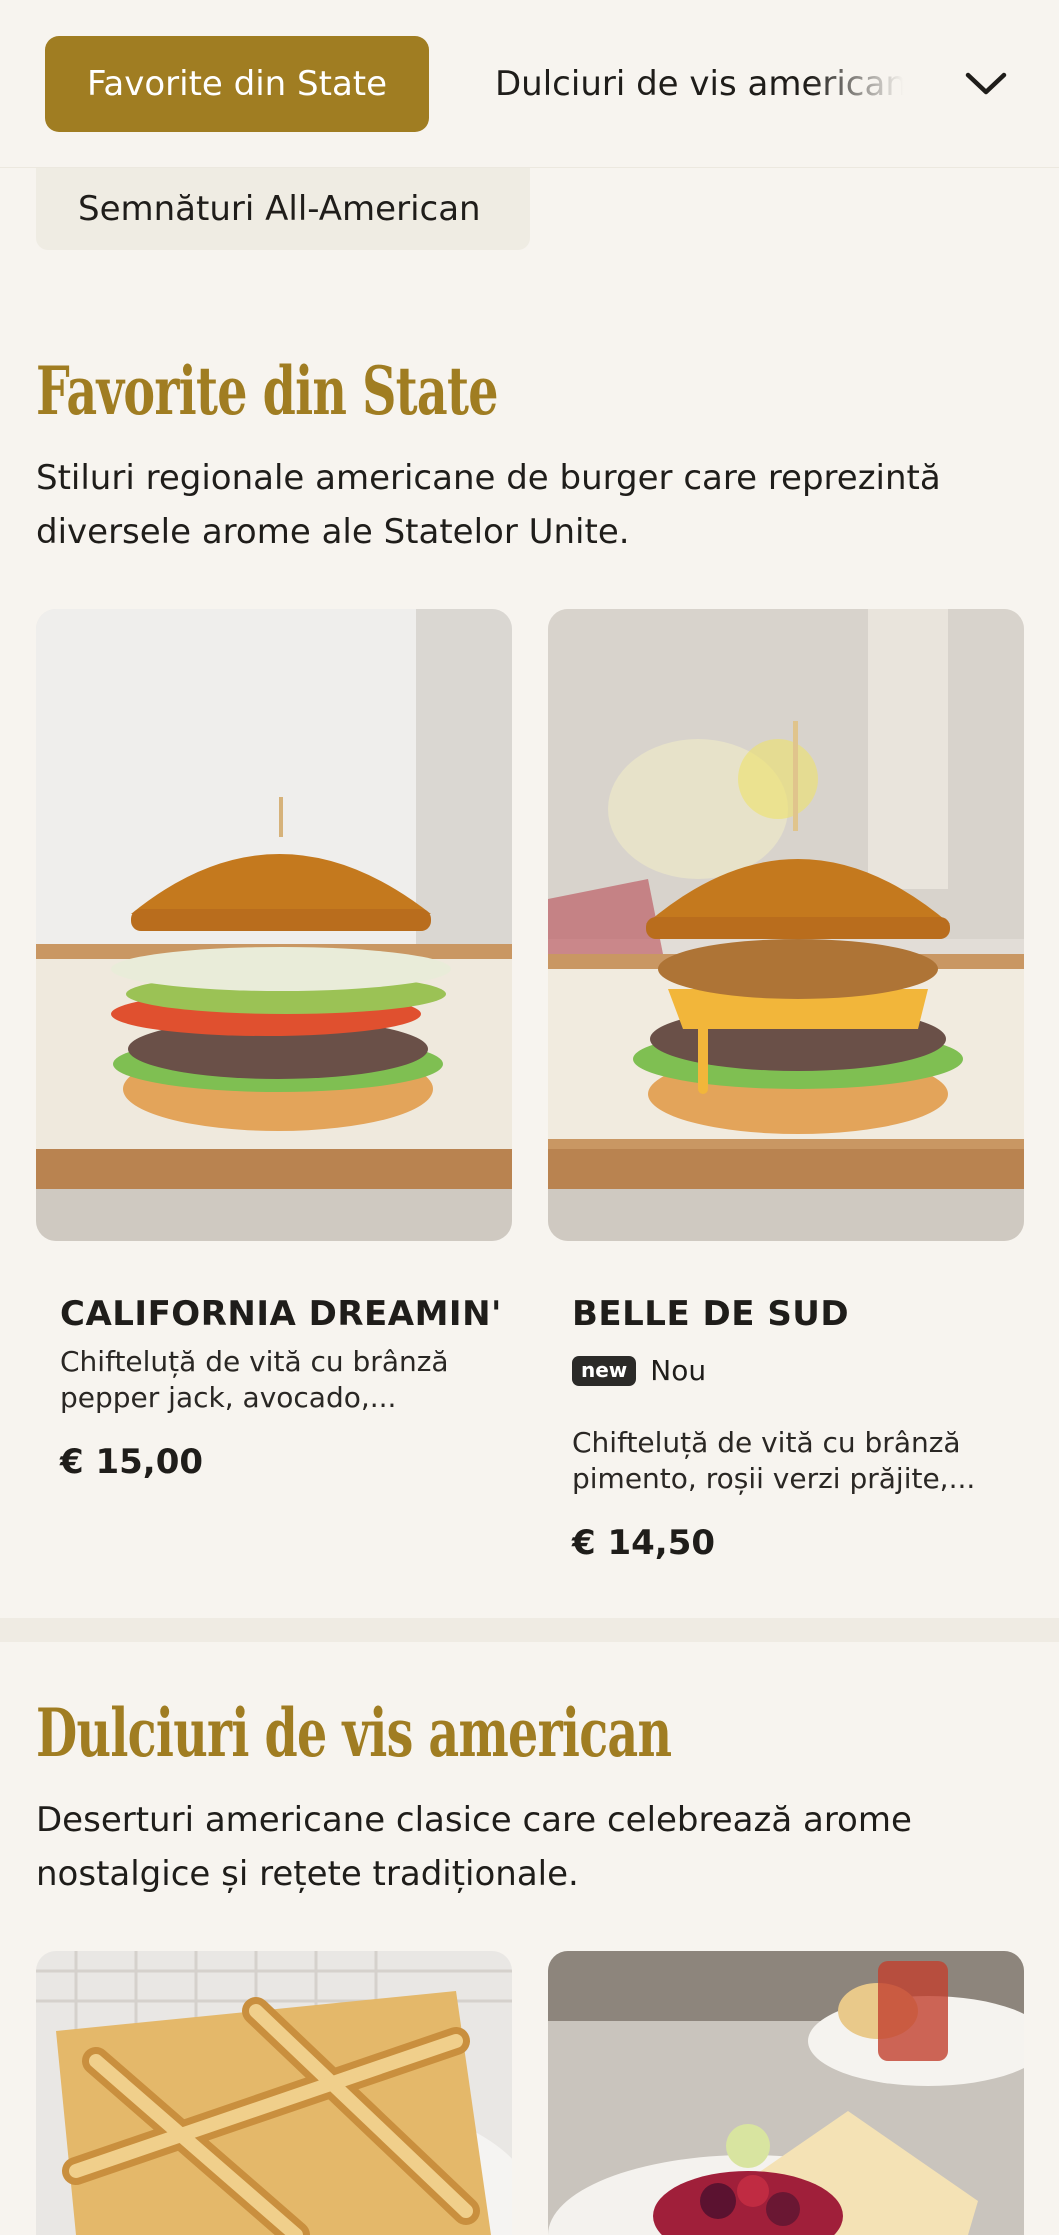  What do you see at coordinates (274, 2093) in the screenshot?
I see `product-image-apple-pie` at bounding box center [274, 2093].